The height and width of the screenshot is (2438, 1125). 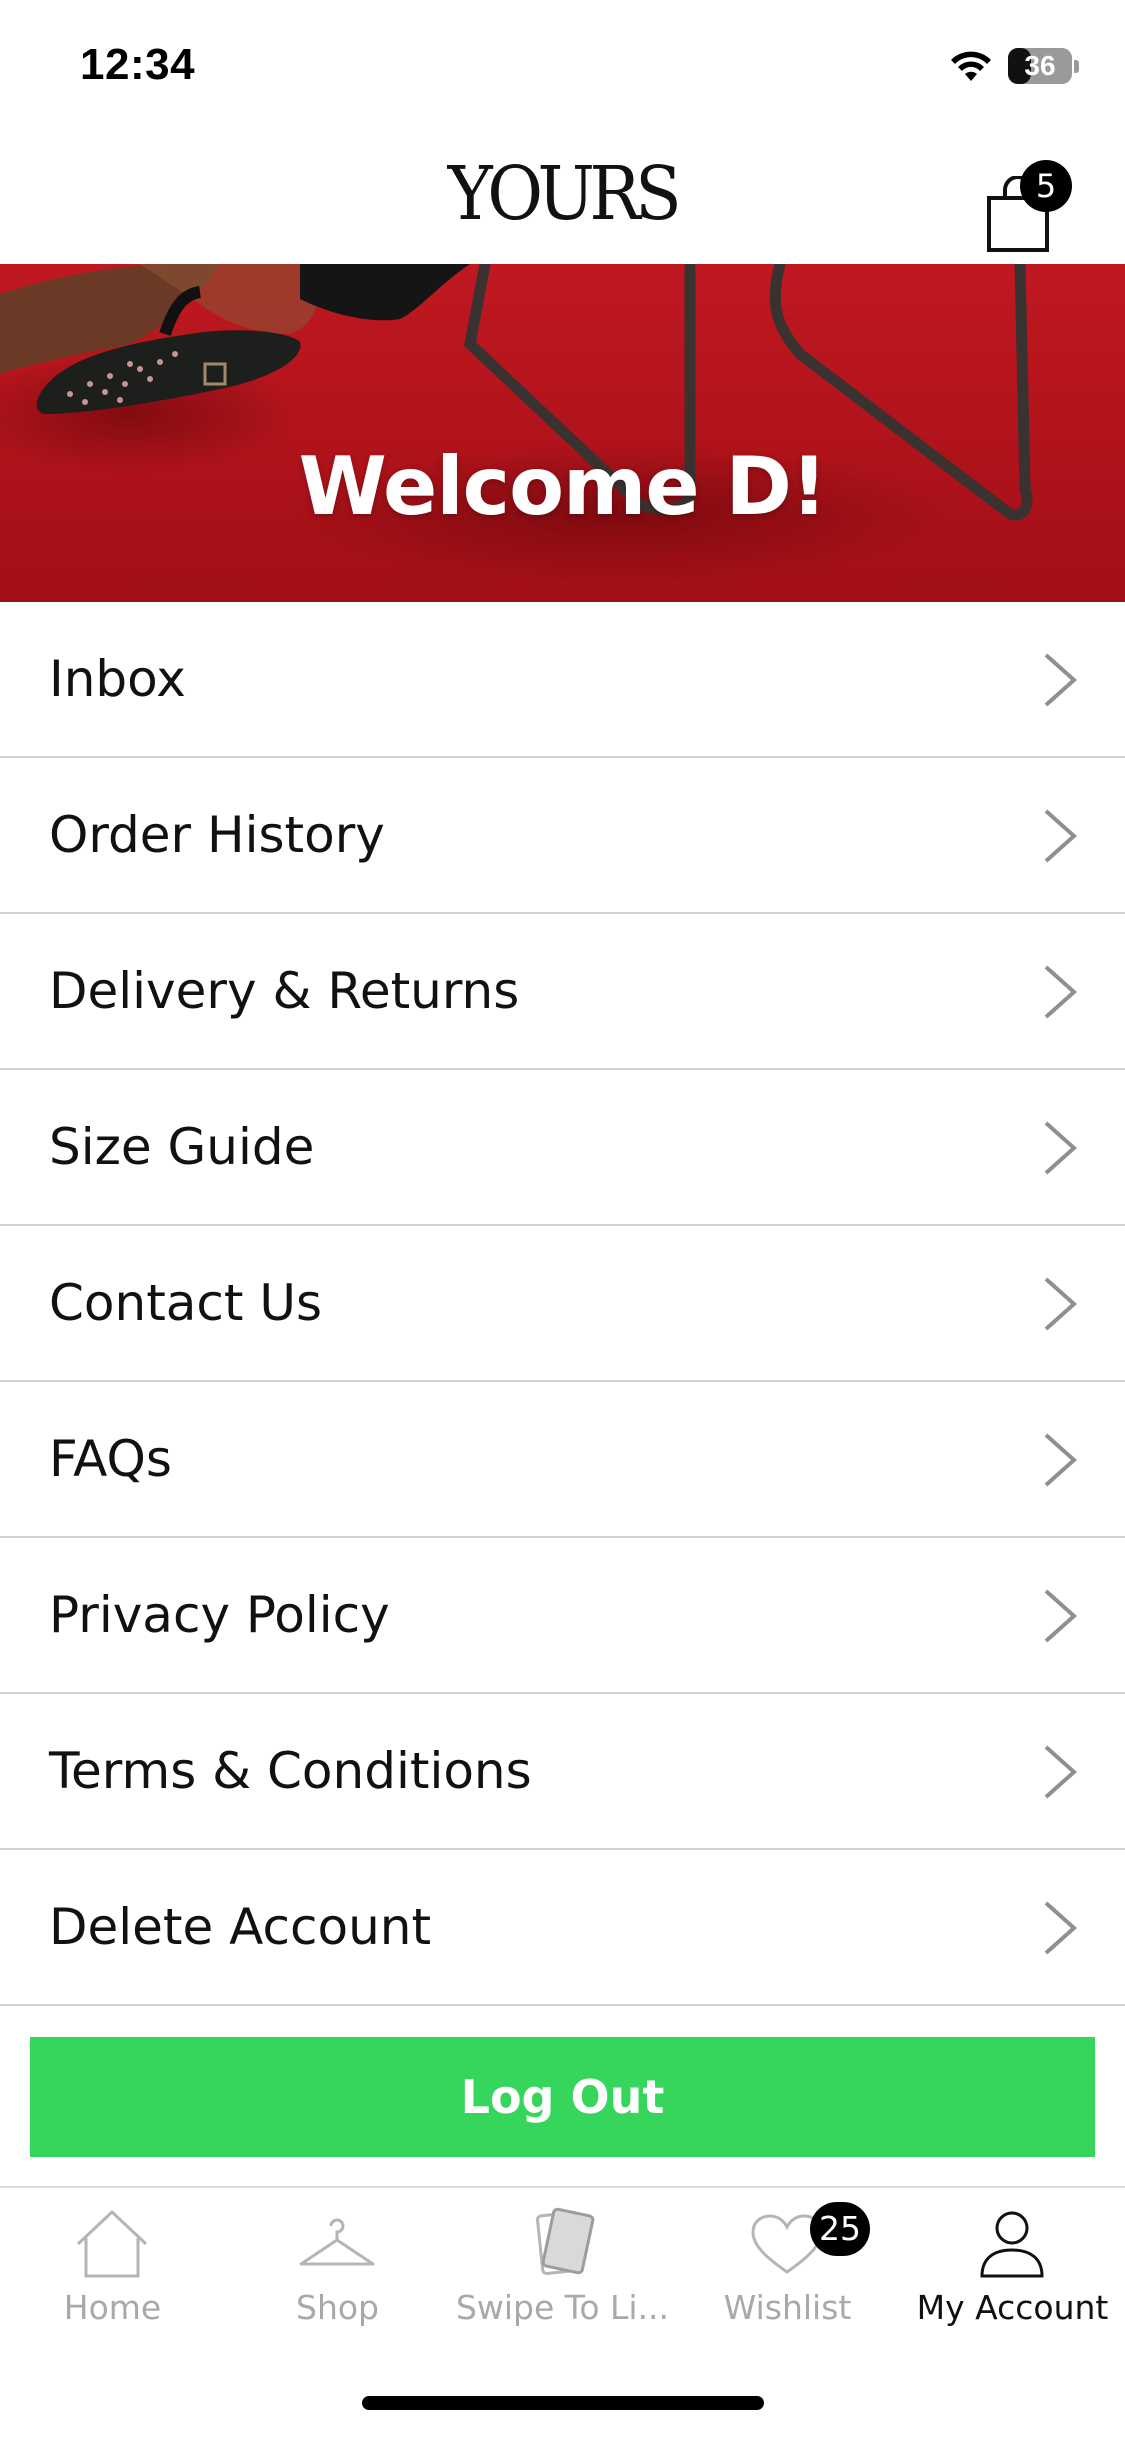 I want to click on hero-banner: Welcome D!, so click(x=562, y=433).